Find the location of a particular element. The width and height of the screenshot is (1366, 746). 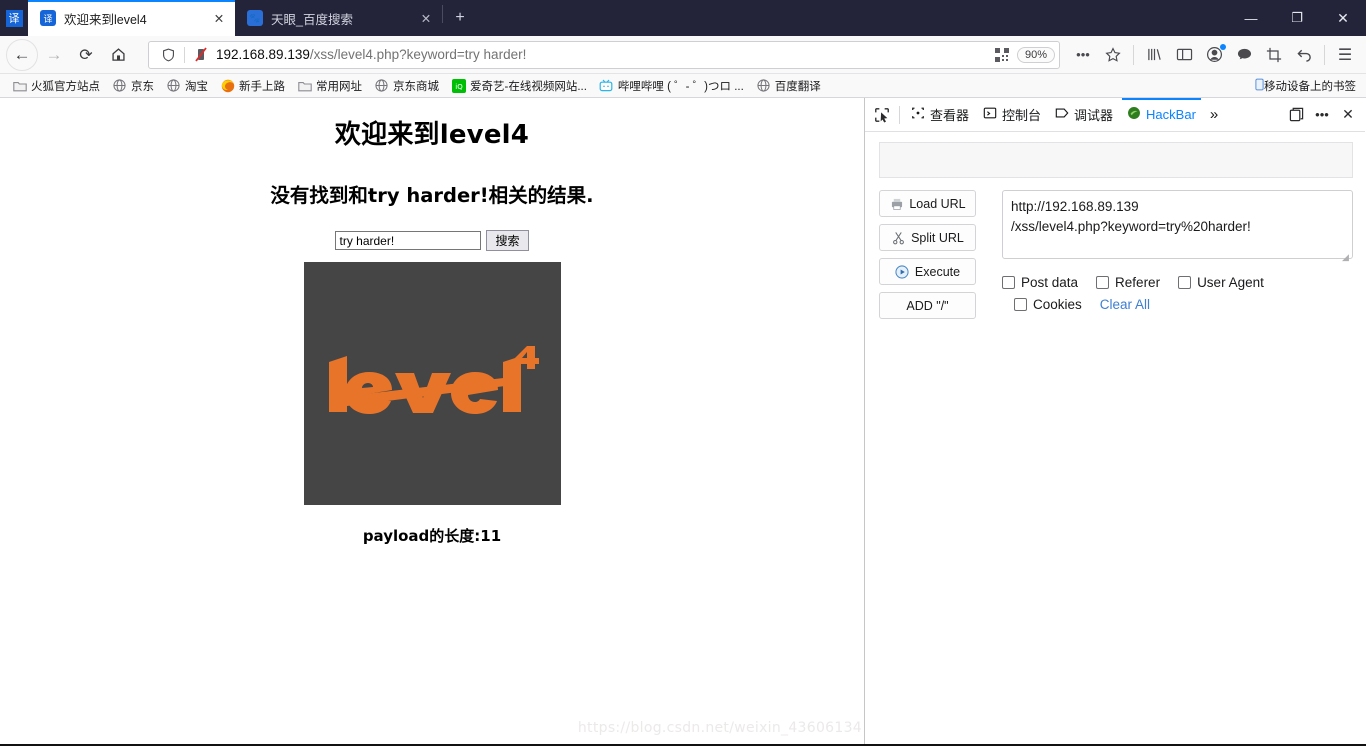

browser-tab-0: 译 欢迎来到level4 ✕ is located at coordinates (131, 18).